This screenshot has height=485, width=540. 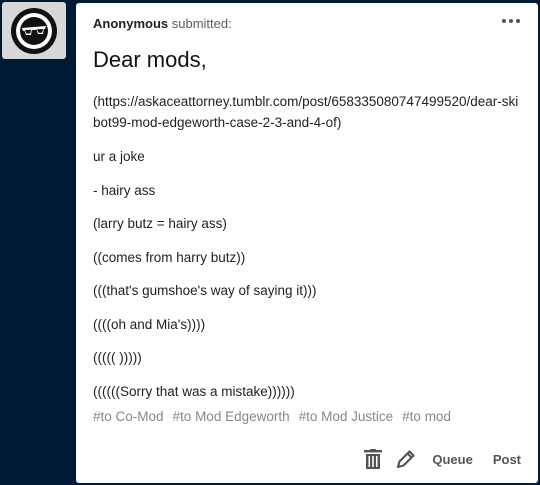 What do you see at coordinates (119, 156) in the screenshot?
I see `body-line: ur a joke` at bounding box center [119, 156].